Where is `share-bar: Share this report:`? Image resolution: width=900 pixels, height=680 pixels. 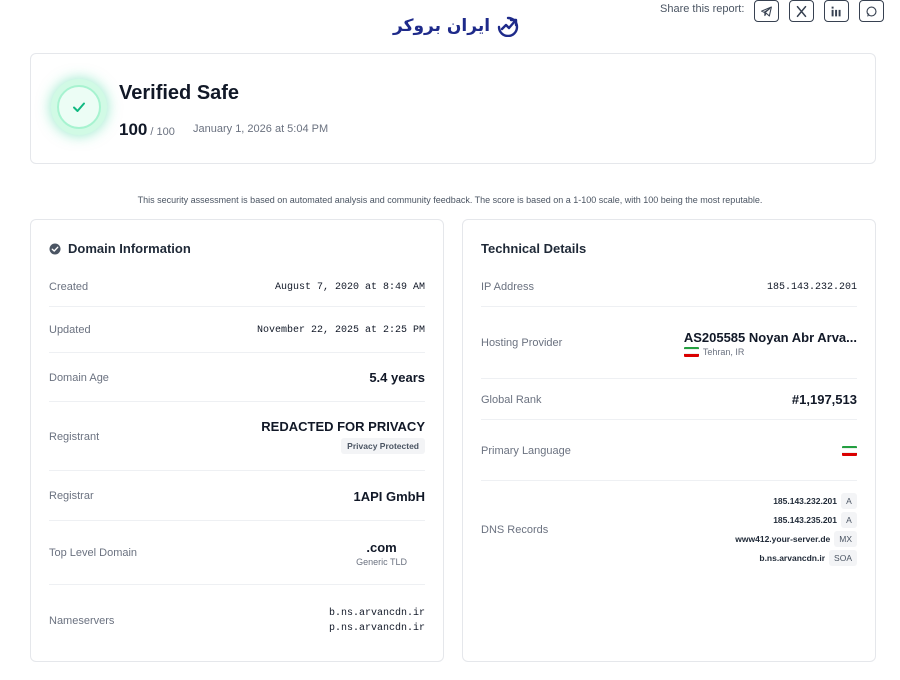
share-bar: Share this report: is located at coordinates (772, 11).